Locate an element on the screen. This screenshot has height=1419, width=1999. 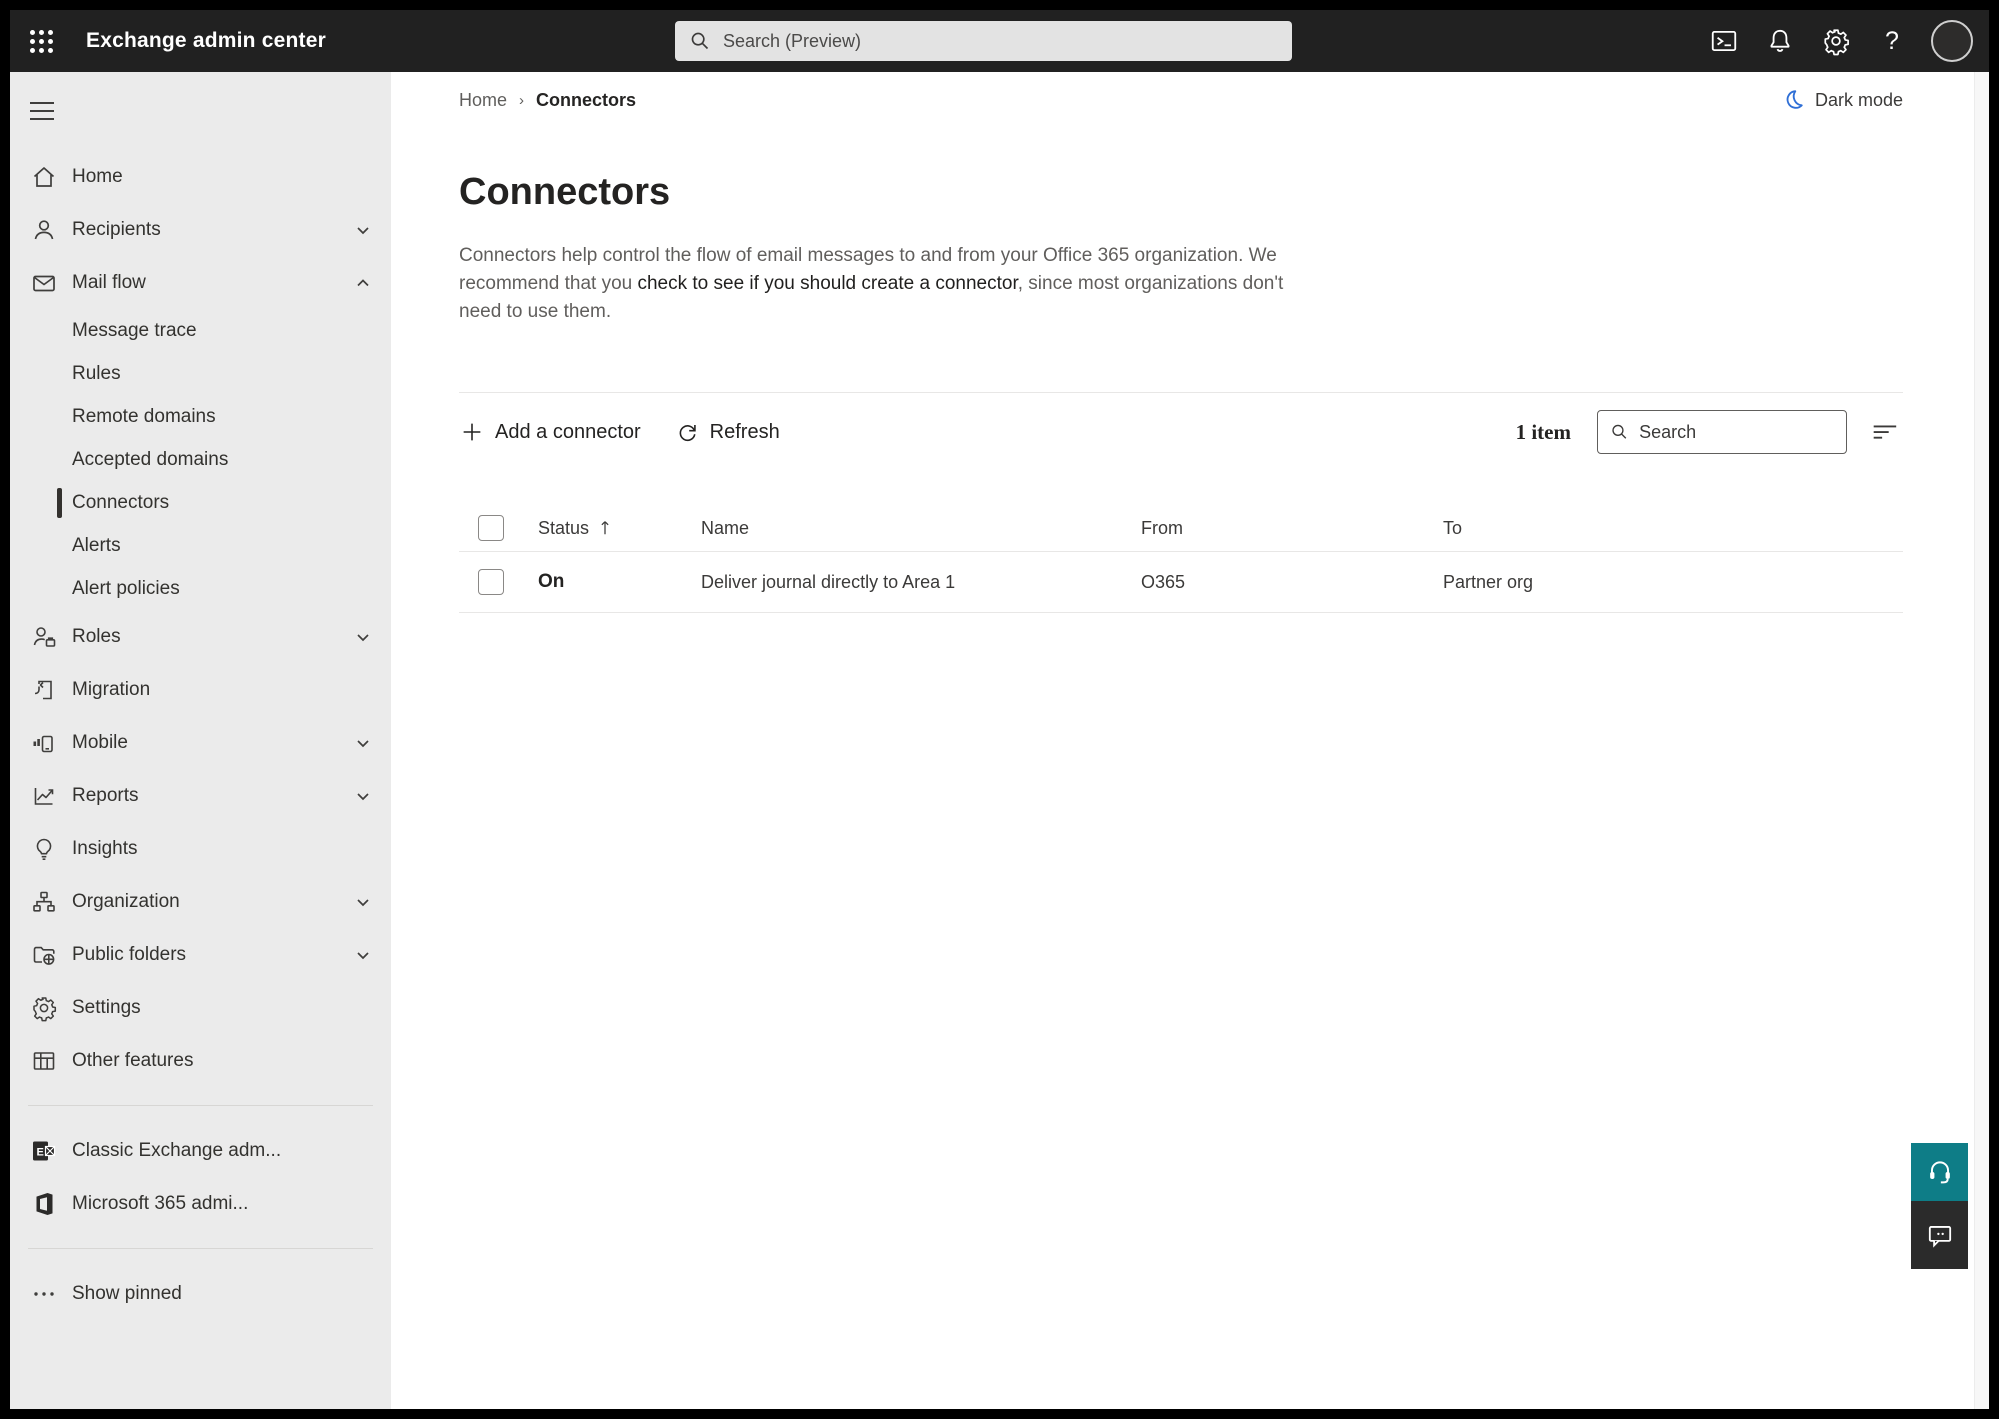
row-status: On is located at coordinates (551, 581).